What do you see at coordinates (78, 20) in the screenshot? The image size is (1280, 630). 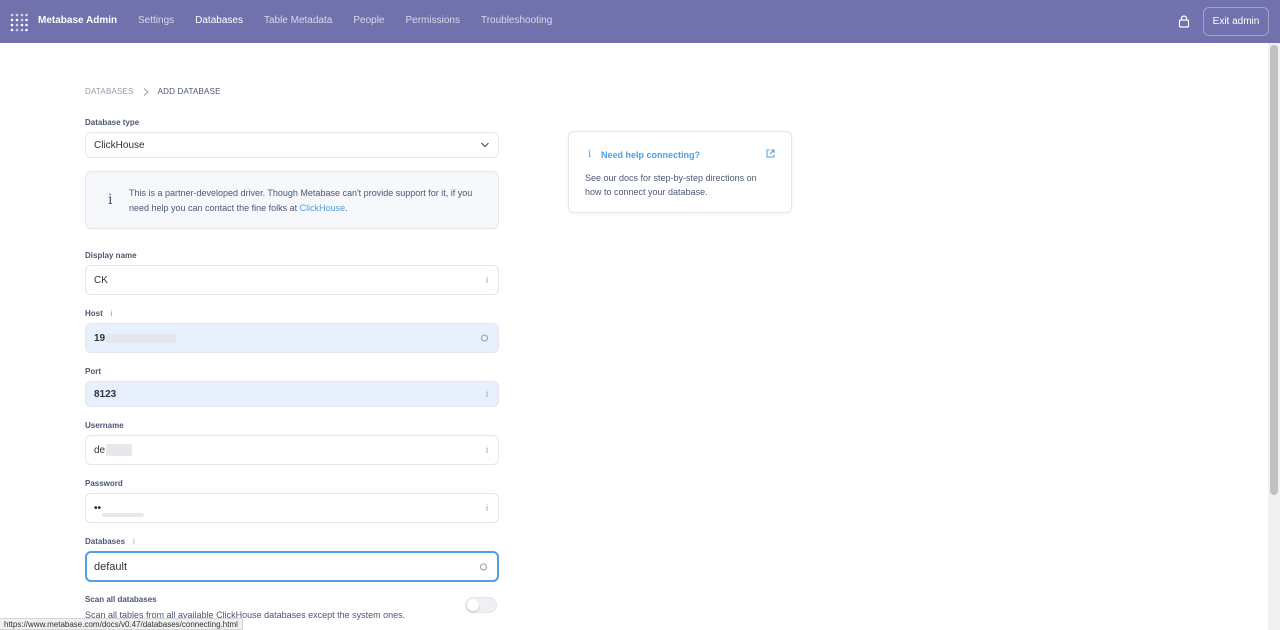 I see `brand-title: Metabase Admin` at bounding box center [78, 20].